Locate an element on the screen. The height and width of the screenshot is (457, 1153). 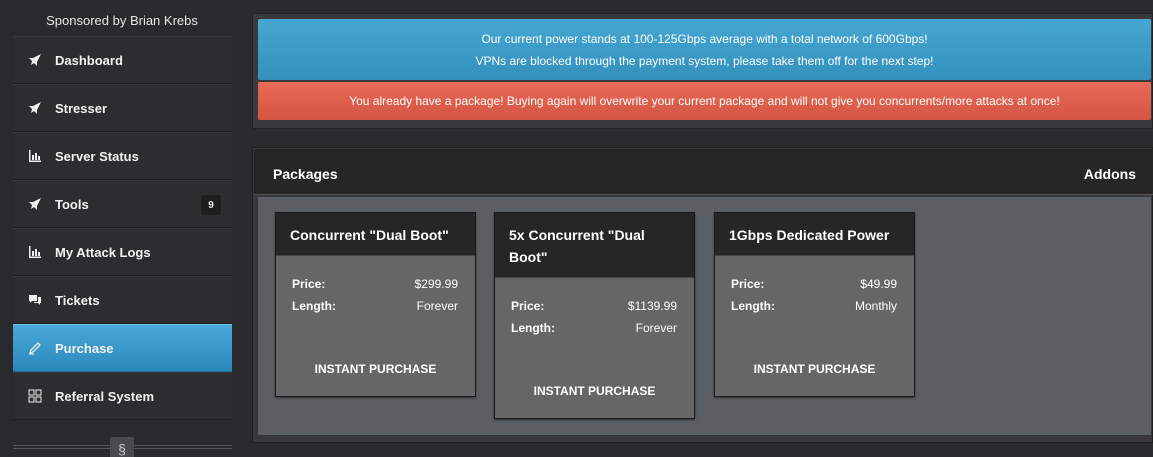
price-row: Price: $299.99 is located at coordinates (375, 284).